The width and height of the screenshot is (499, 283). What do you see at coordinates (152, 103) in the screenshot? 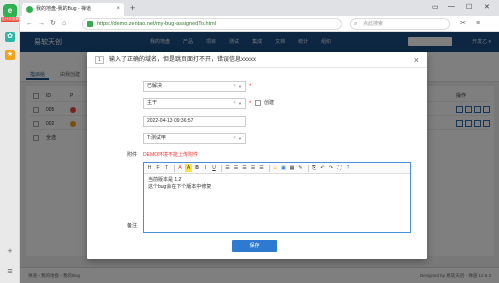
I see `build-value: 主干` at bounding box center [152, 103].